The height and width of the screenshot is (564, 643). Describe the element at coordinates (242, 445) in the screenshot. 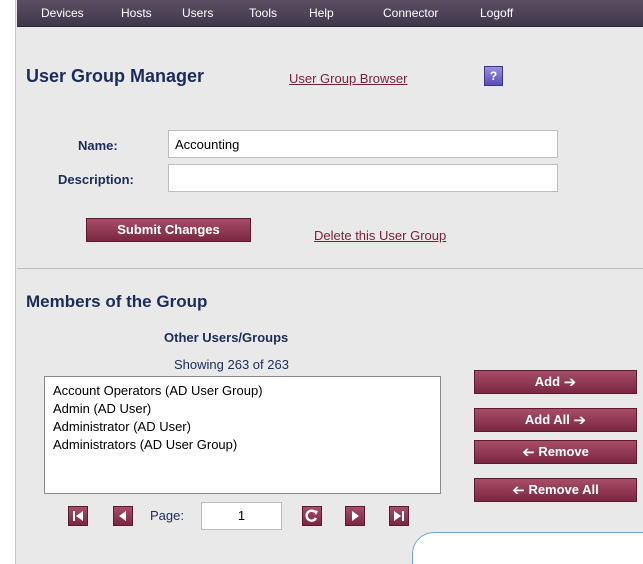

I see `list-item: Administrators (AD User Group)` at that location.